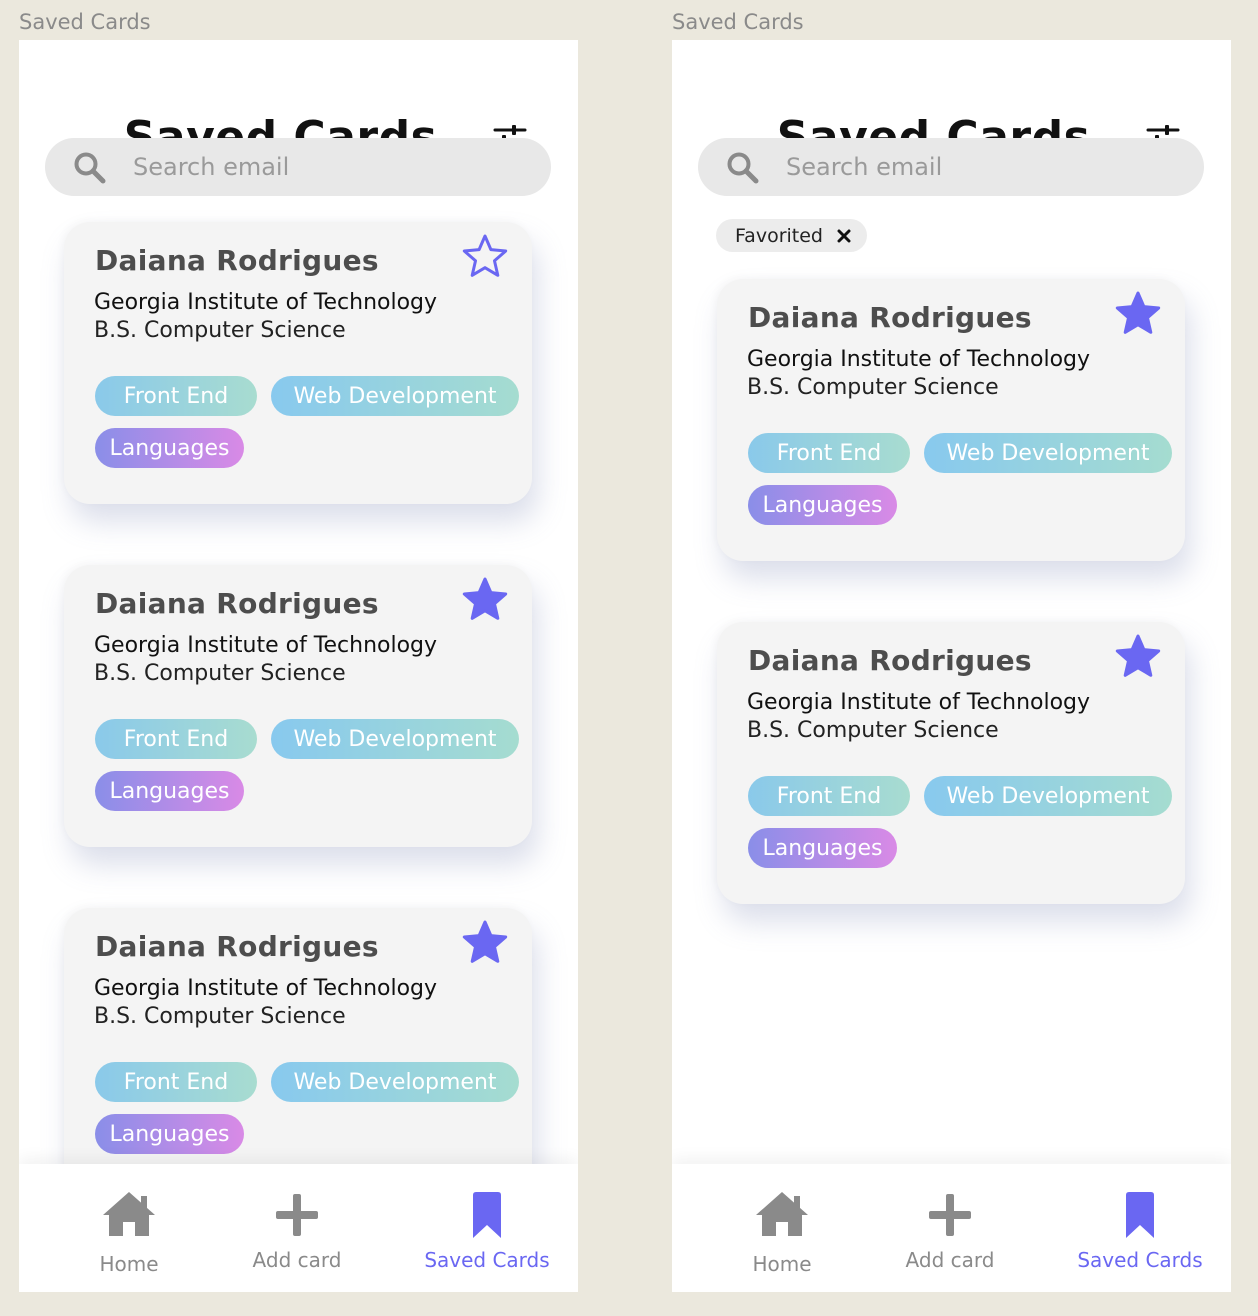  What do you see at coordinates (779, 235) in the screenshot?
I see `filter-chip-label: Favorited` at bounding box center [779, 235].